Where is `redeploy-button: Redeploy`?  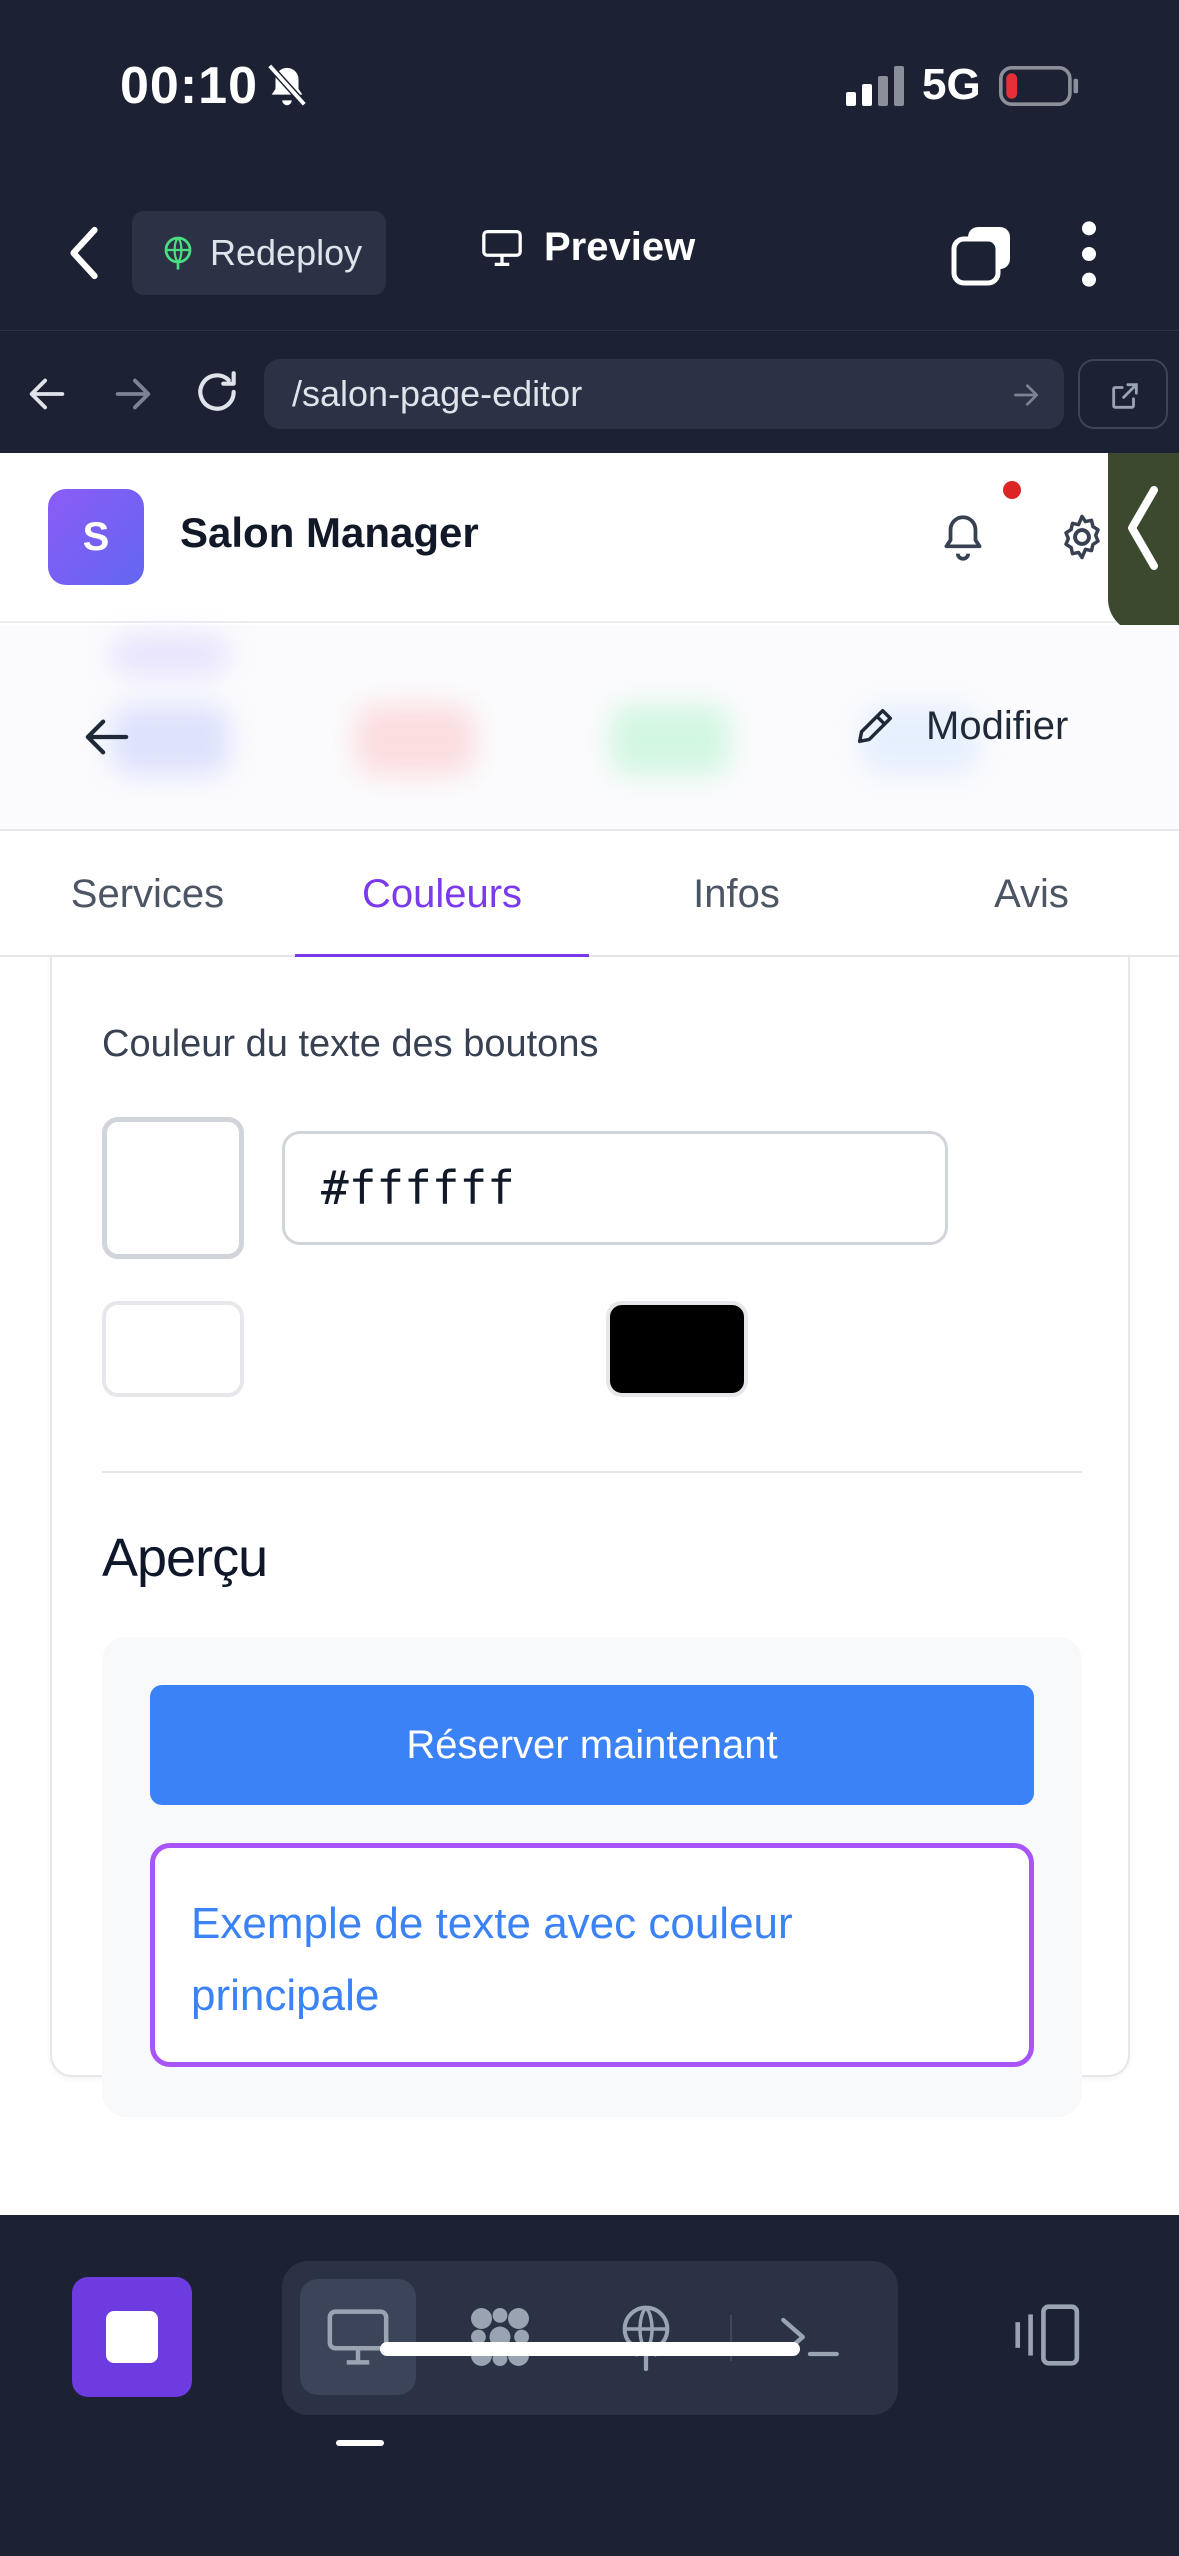 redeploy-button: Redeploy is located at coordinates (259, 253).